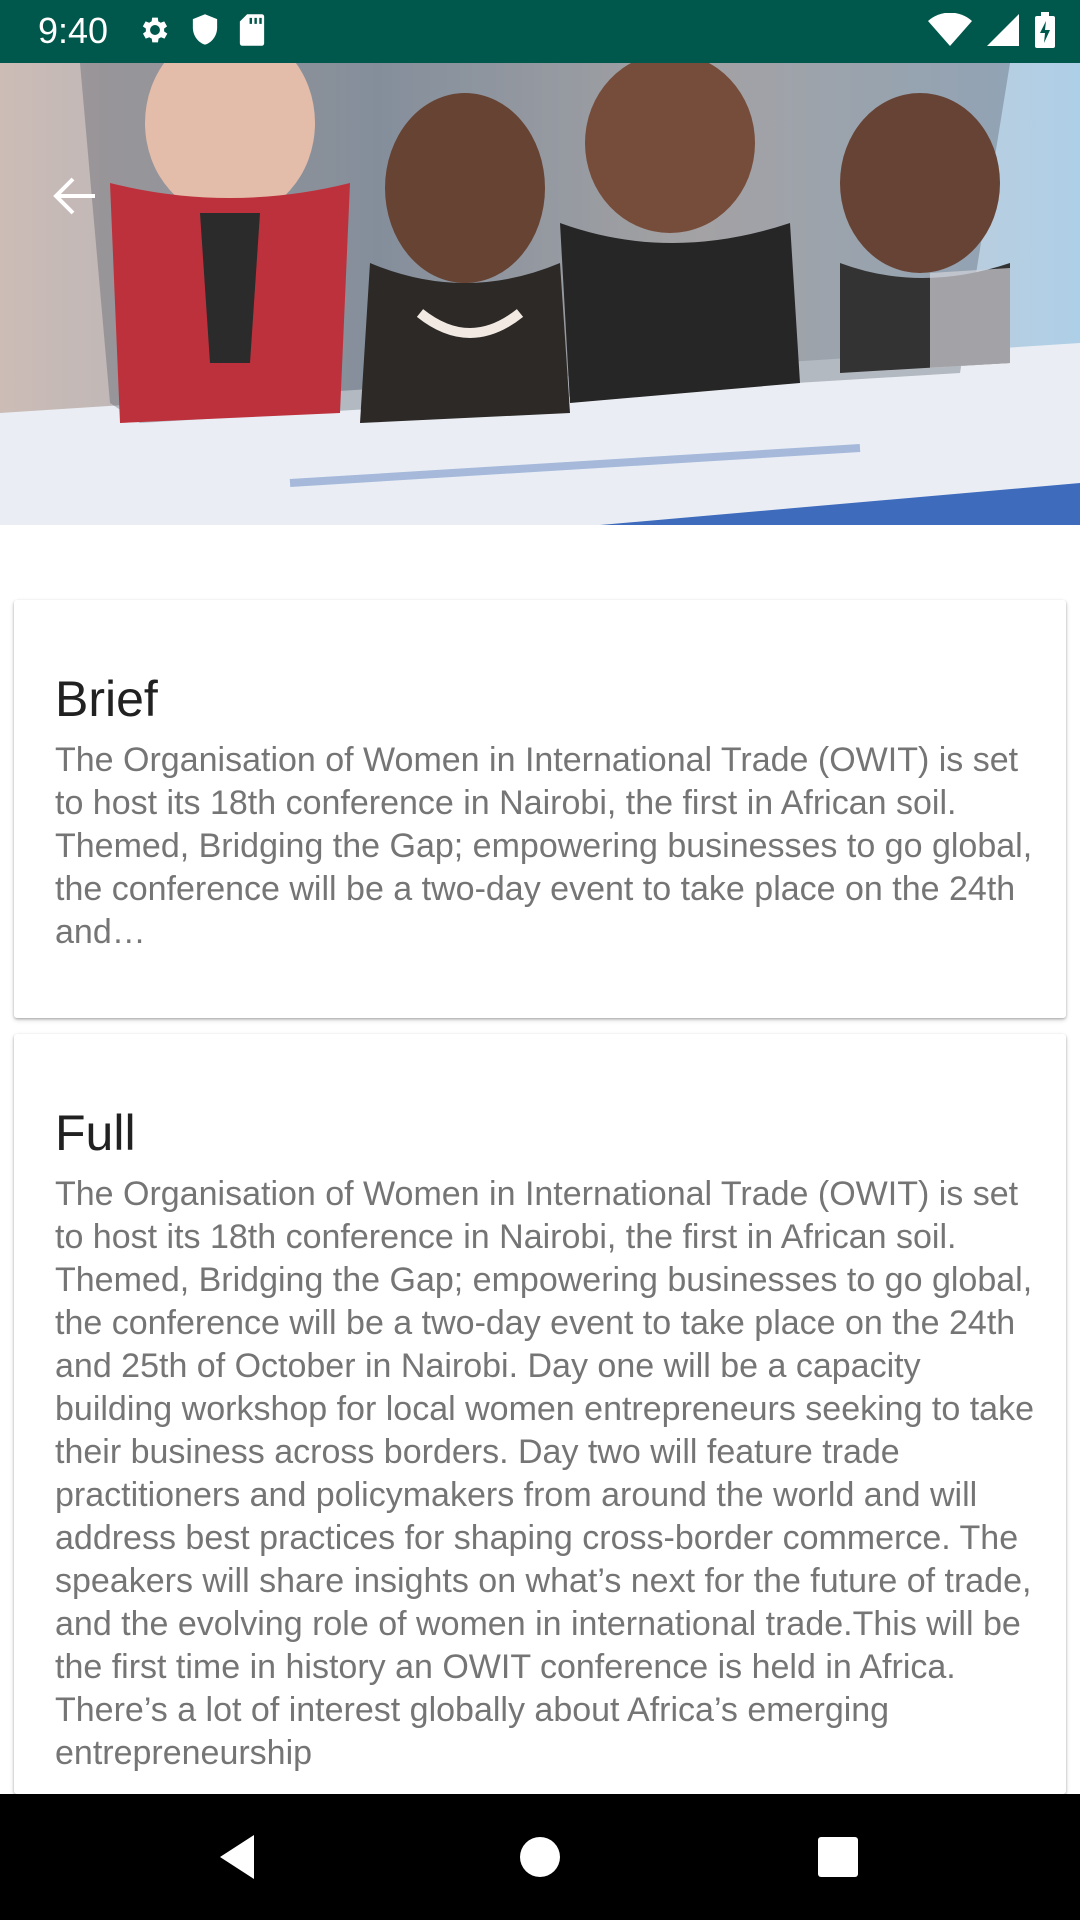  I want to click on status-time: 9:40, so click(73, 30).